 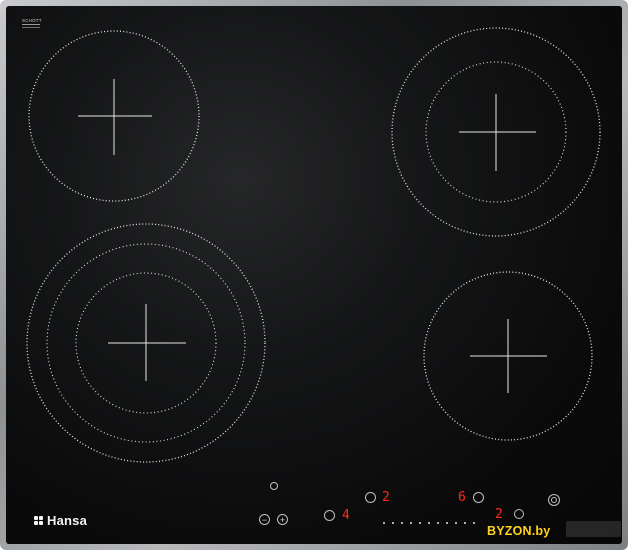 I want to click on timer-touch-icon, so click(x=519, y=514).